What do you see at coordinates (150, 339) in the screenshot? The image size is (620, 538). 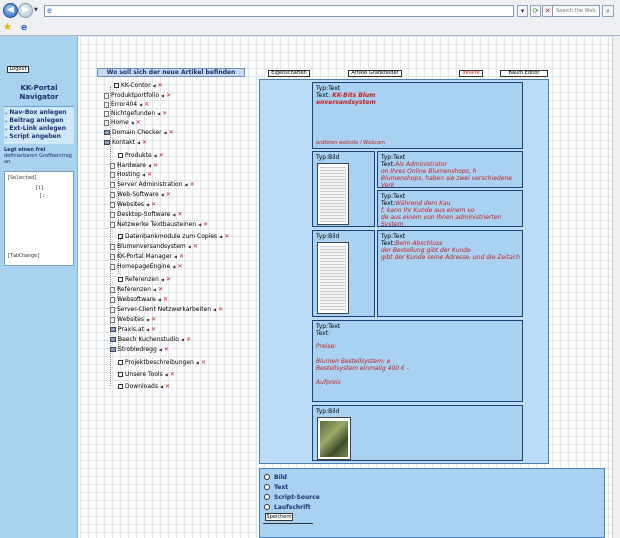 I see `tree-item: Beech Kuchenstudio ◀ ✕` at bounding box center [150, 339].